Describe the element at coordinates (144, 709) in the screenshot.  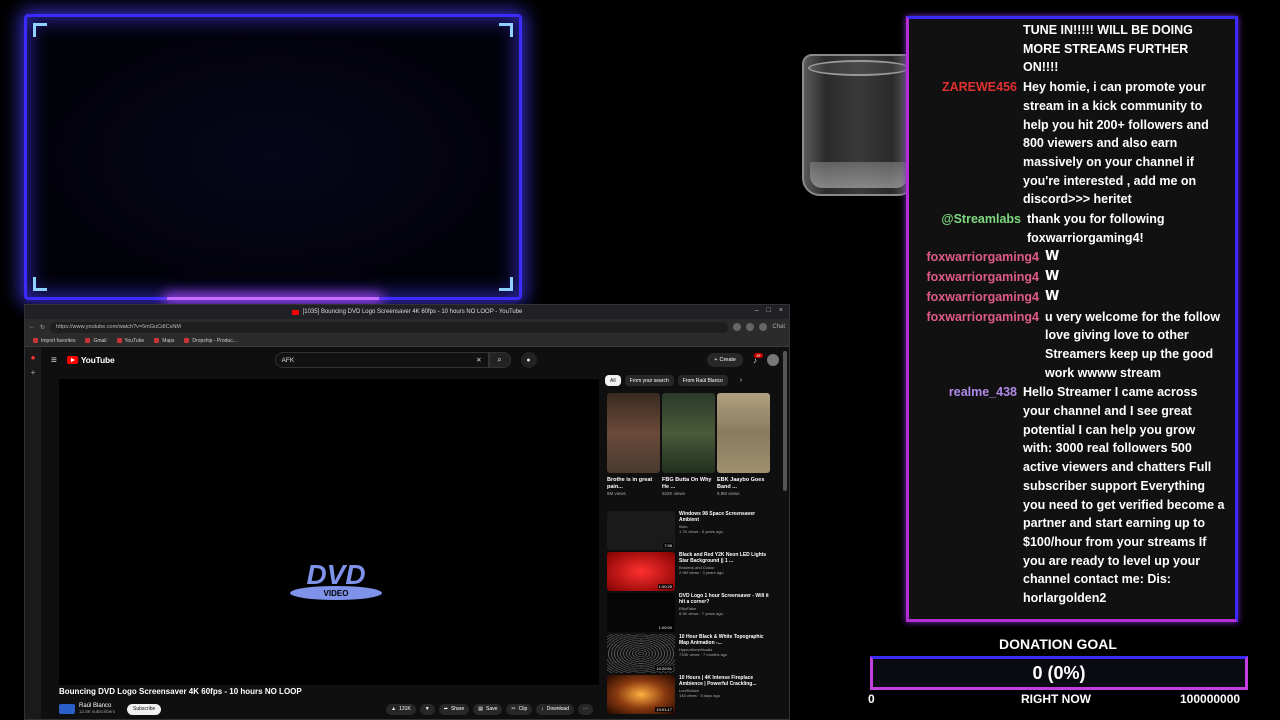
I see `subscribe-button: Subscribe` at that location.